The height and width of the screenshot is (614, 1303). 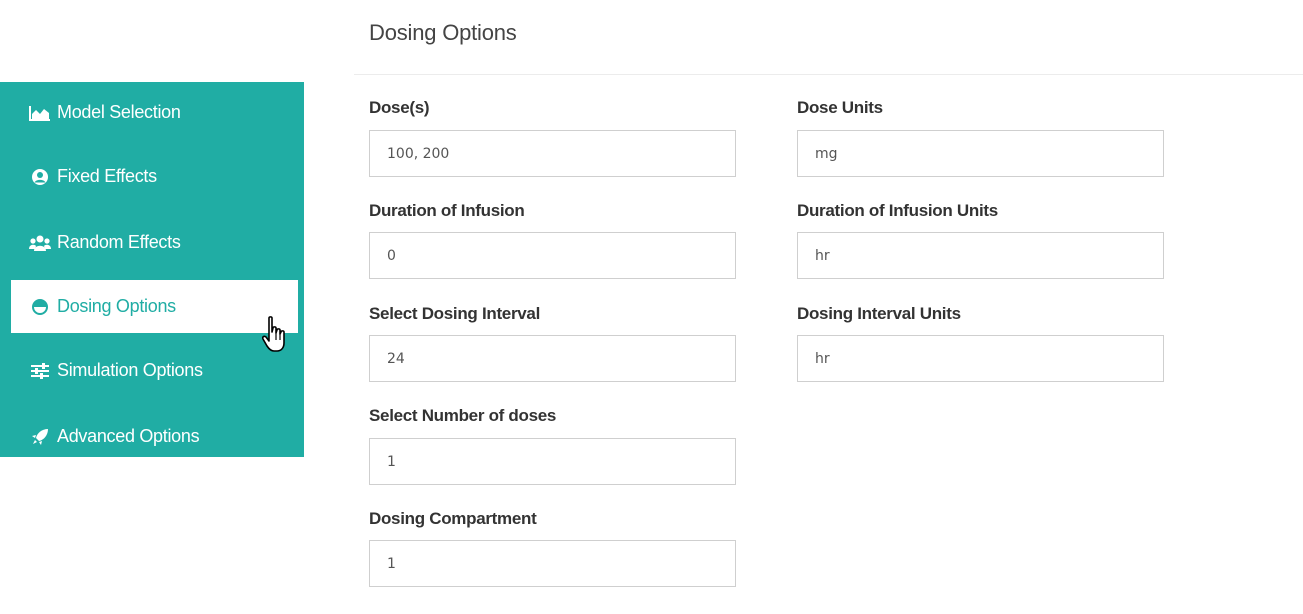 I want to click on dosing-interval-input, so click(x=552, y=358).